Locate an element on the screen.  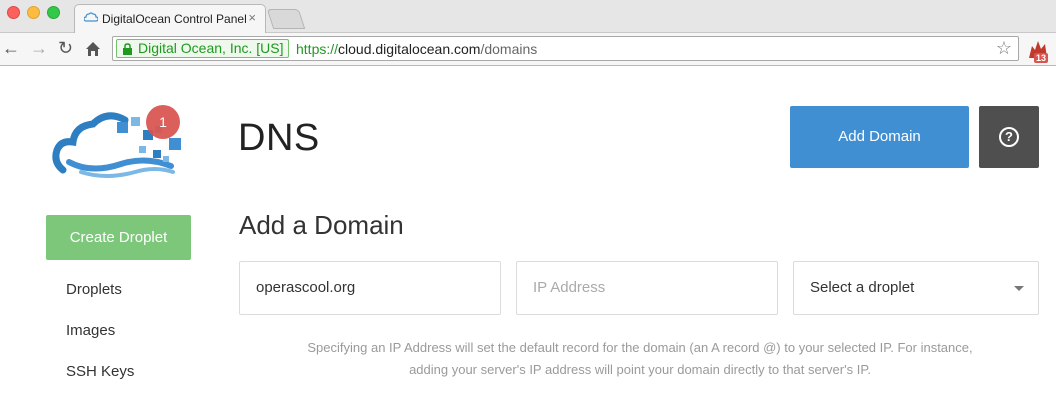
digitalocean-favicon-icon is located at coordinates (91, 17).